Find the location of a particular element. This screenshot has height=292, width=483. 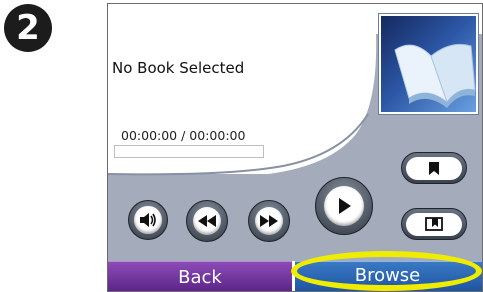

volume-icon is located at coordinates (148, 220).